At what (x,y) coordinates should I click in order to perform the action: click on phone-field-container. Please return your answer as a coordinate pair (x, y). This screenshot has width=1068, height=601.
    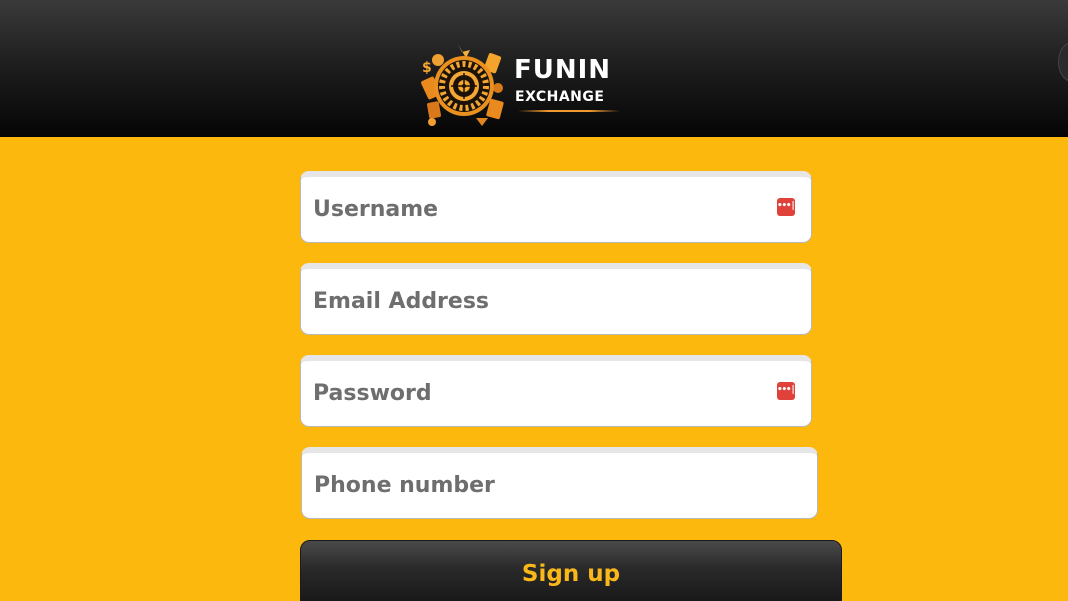
    Looking at the image, I should click on (559, 483).